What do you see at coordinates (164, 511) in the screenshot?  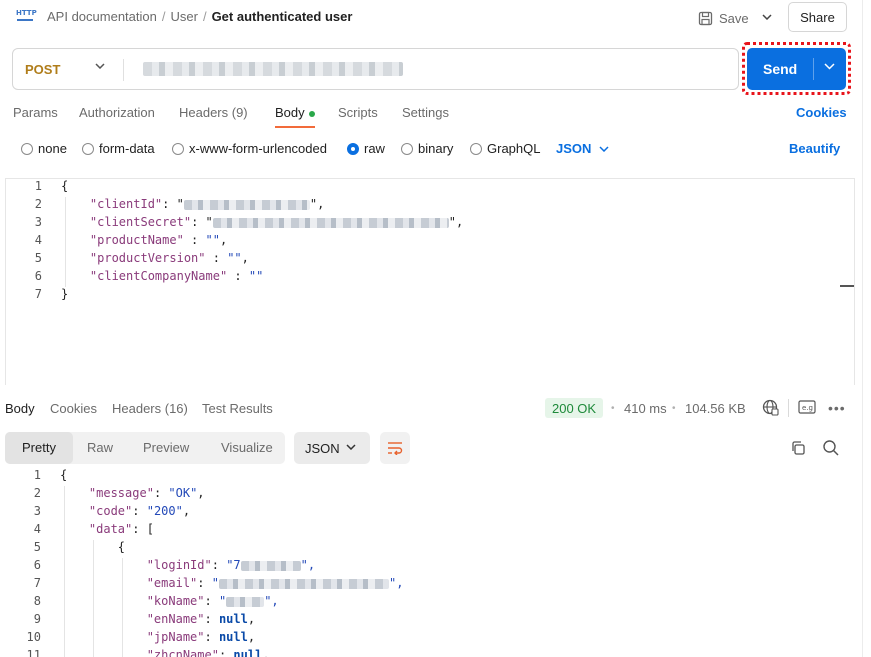 I see `json-value: "200"` at bounding box center [164, 511].